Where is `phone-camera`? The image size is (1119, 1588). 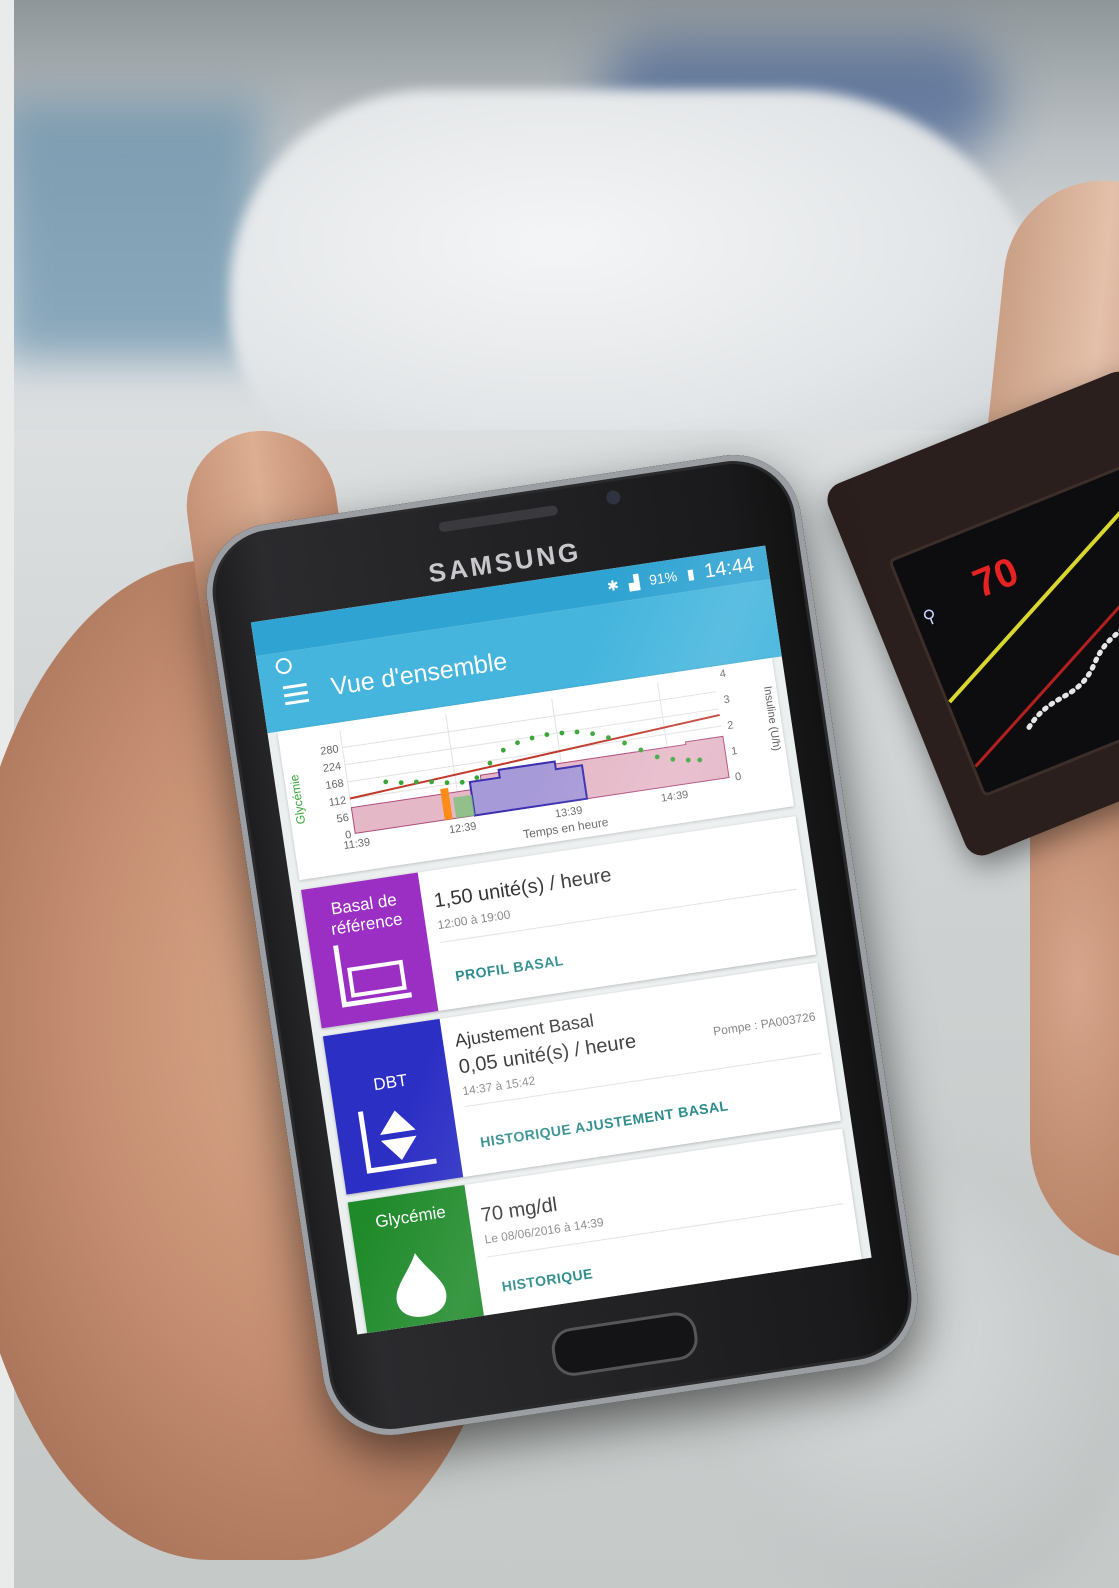
phone-camera is located at coordinates (613, 497).